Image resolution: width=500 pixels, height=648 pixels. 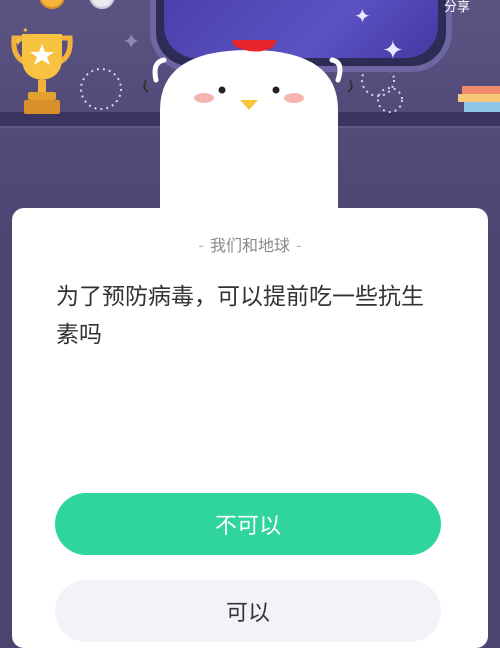 I want to click on category-label: 我们和地球, so click(x=249, y=245).